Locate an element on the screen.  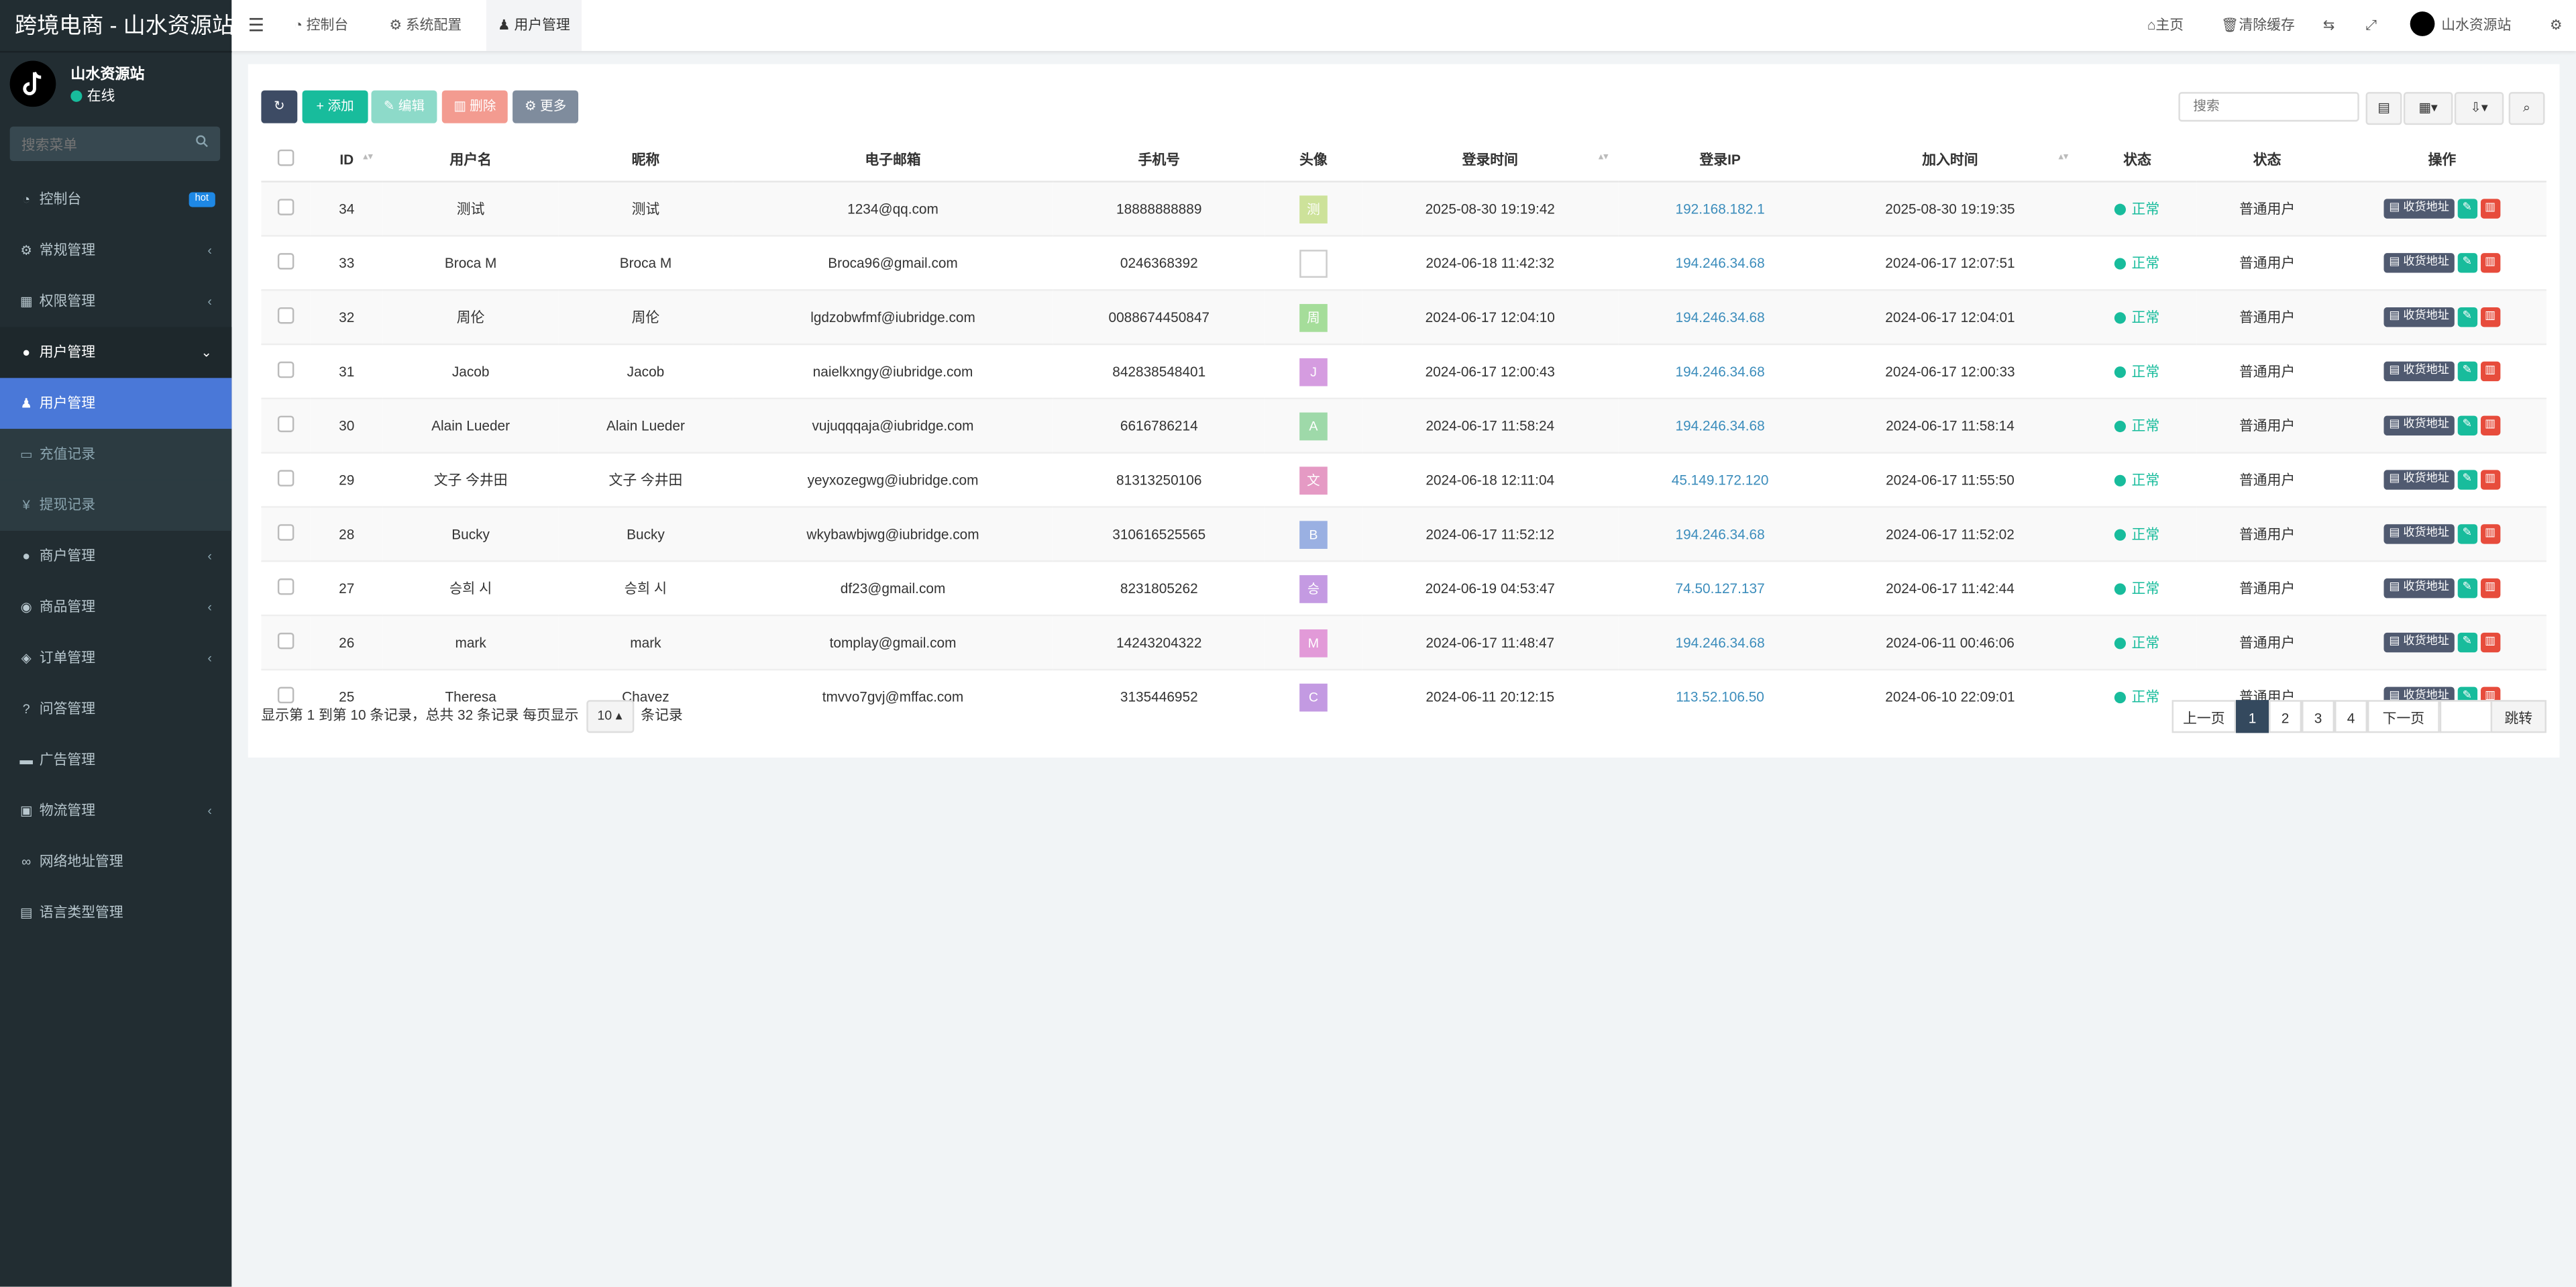
login-ip-link: 113.52.106.50 is located at coordinates (1720, 696).